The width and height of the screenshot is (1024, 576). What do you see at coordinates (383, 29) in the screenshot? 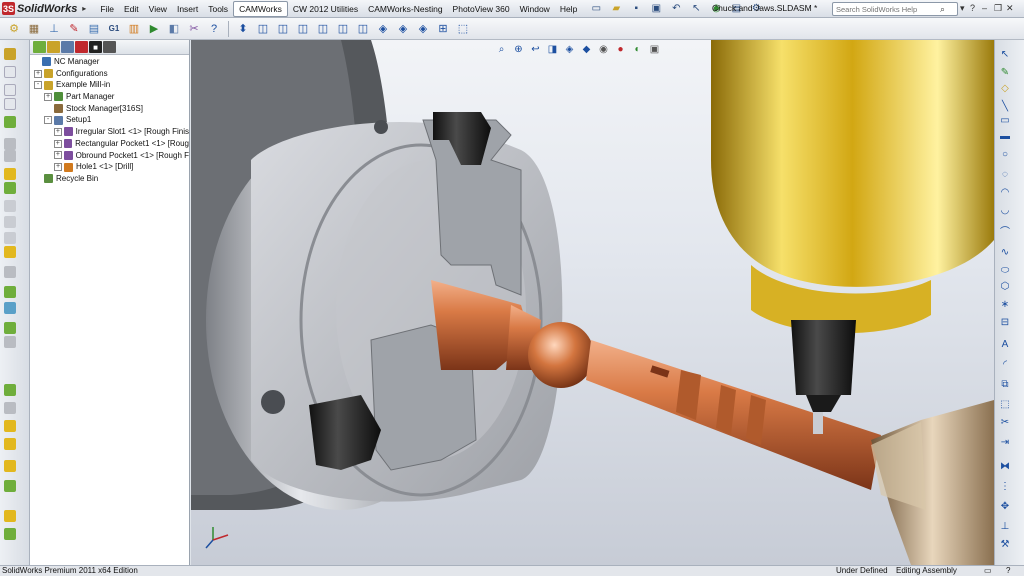
I see `isometric-view-icon: ◈` at bounding box center [383, 29].